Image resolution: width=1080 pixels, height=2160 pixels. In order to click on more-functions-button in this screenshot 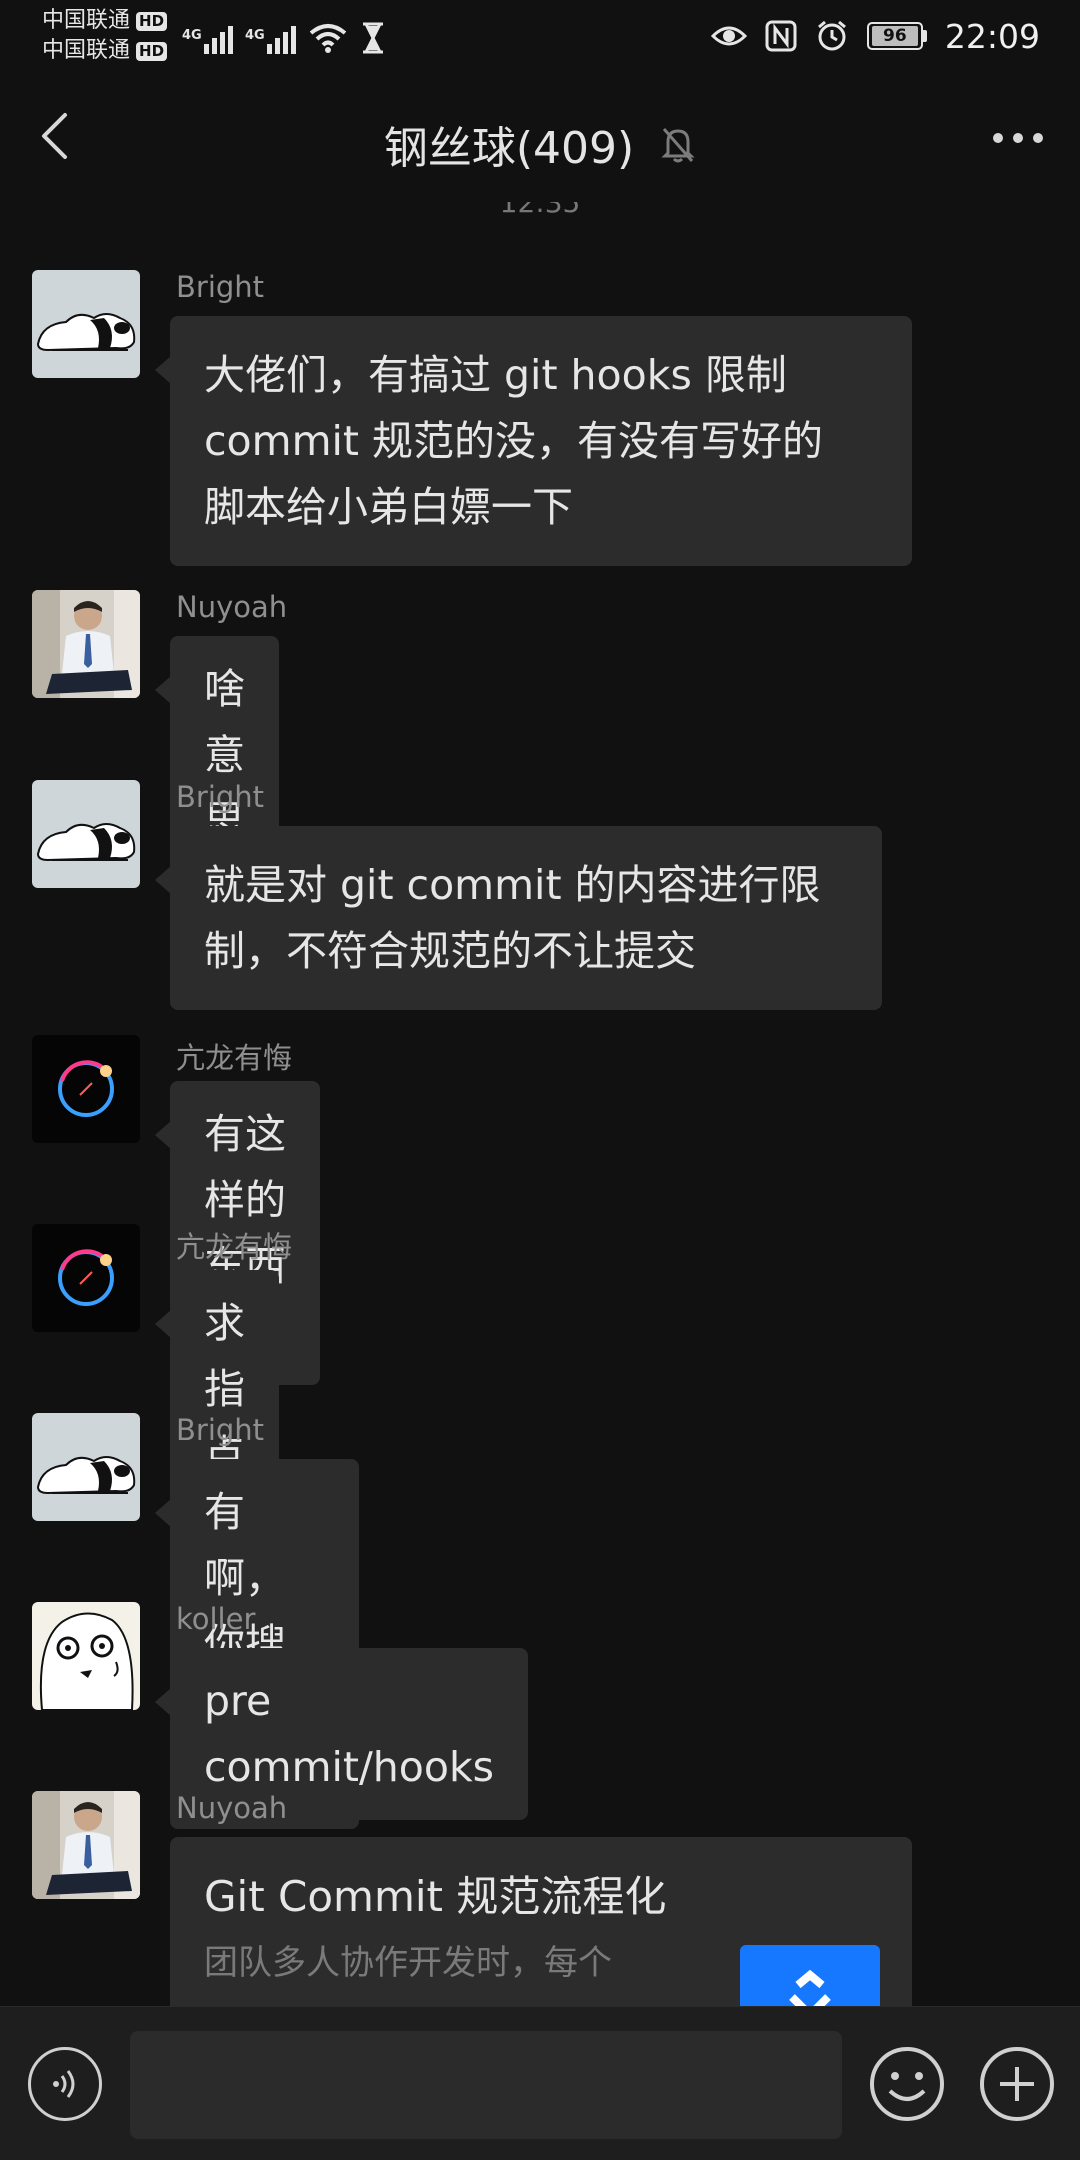, I will do `click(1017, 2084)`.